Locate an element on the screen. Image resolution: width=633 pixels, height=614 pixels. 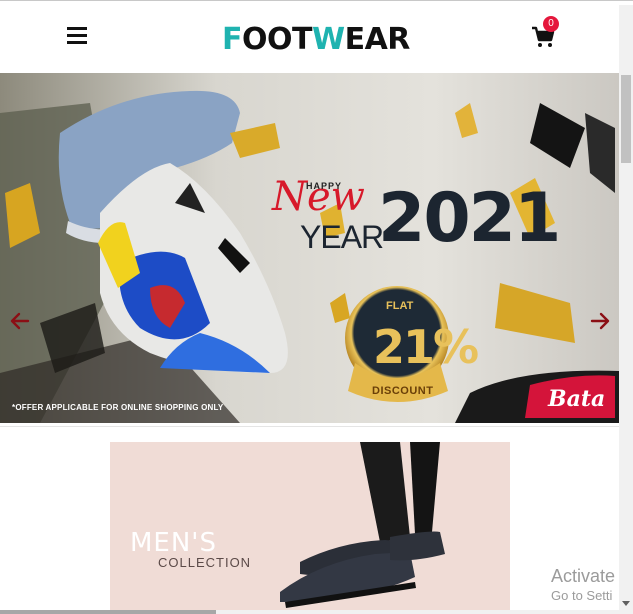
arrow-left-icon is located at coordinates (20, 321).